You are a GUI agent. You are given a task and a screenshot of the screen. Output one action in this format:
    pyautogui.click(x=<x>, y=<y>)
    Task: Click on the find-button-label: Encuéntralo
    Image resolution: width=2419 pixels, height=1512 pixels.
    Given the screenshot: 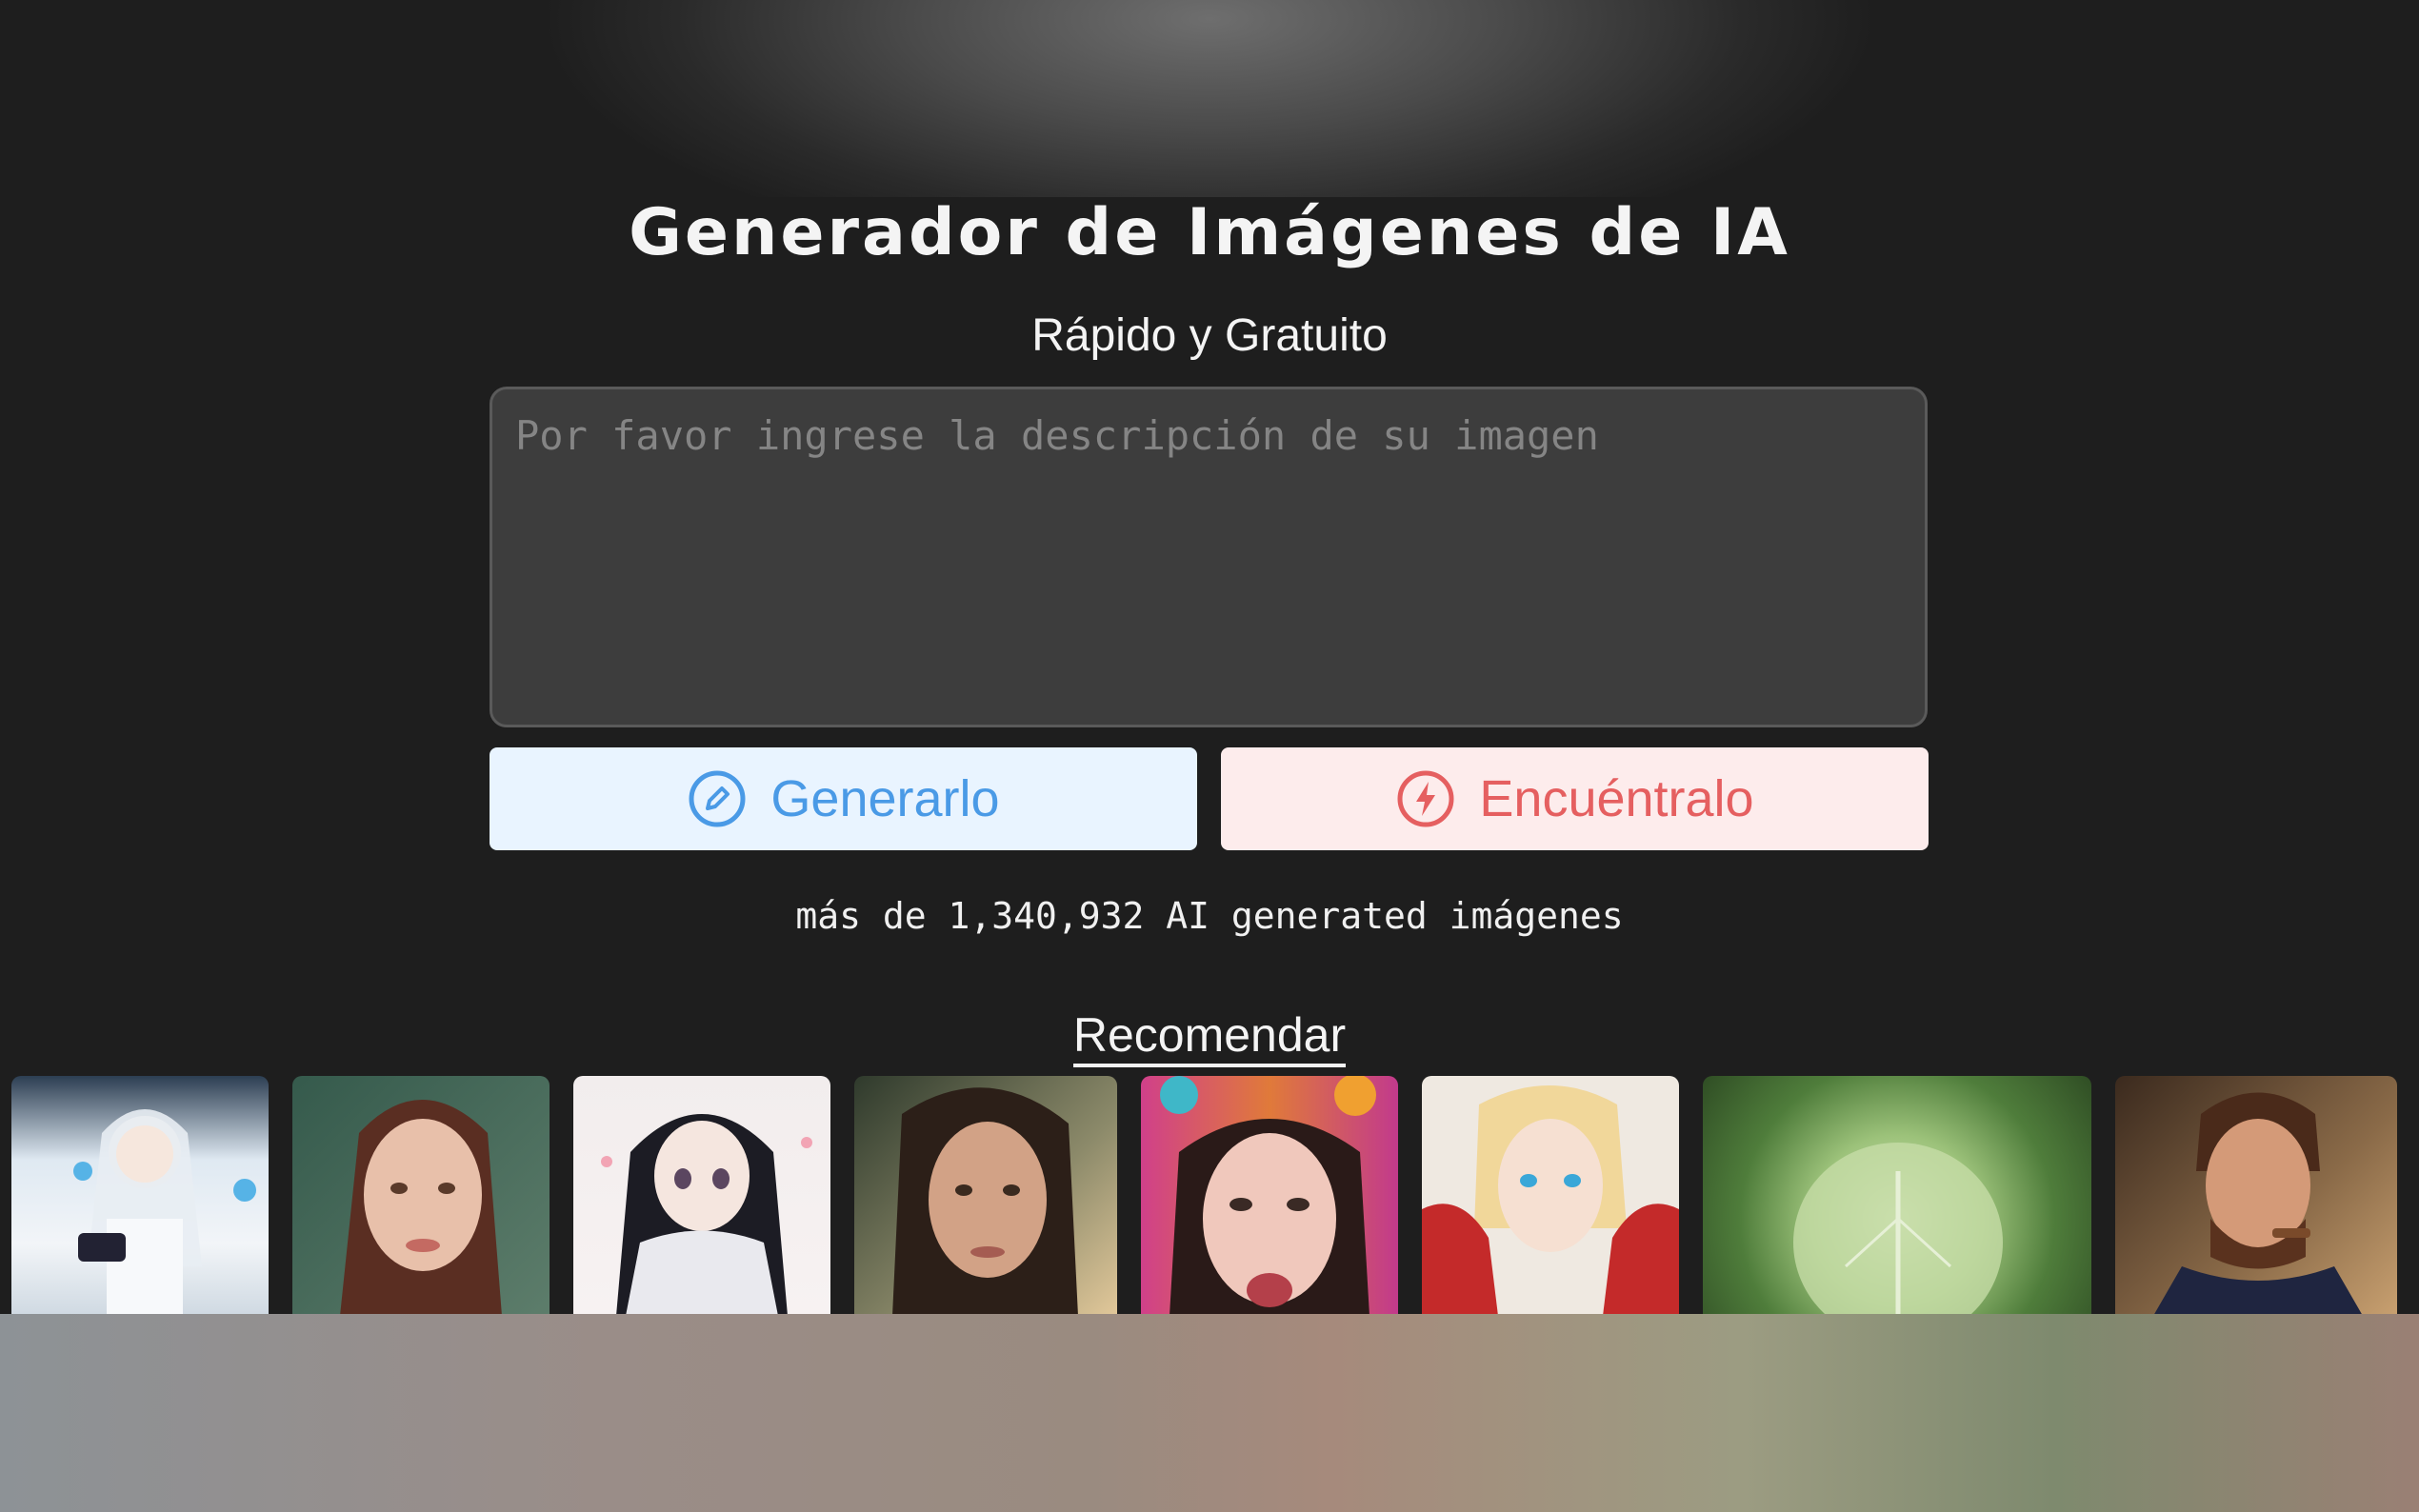 What is the action you would take?
    pyautogui.click(x=1616, y=798)
    